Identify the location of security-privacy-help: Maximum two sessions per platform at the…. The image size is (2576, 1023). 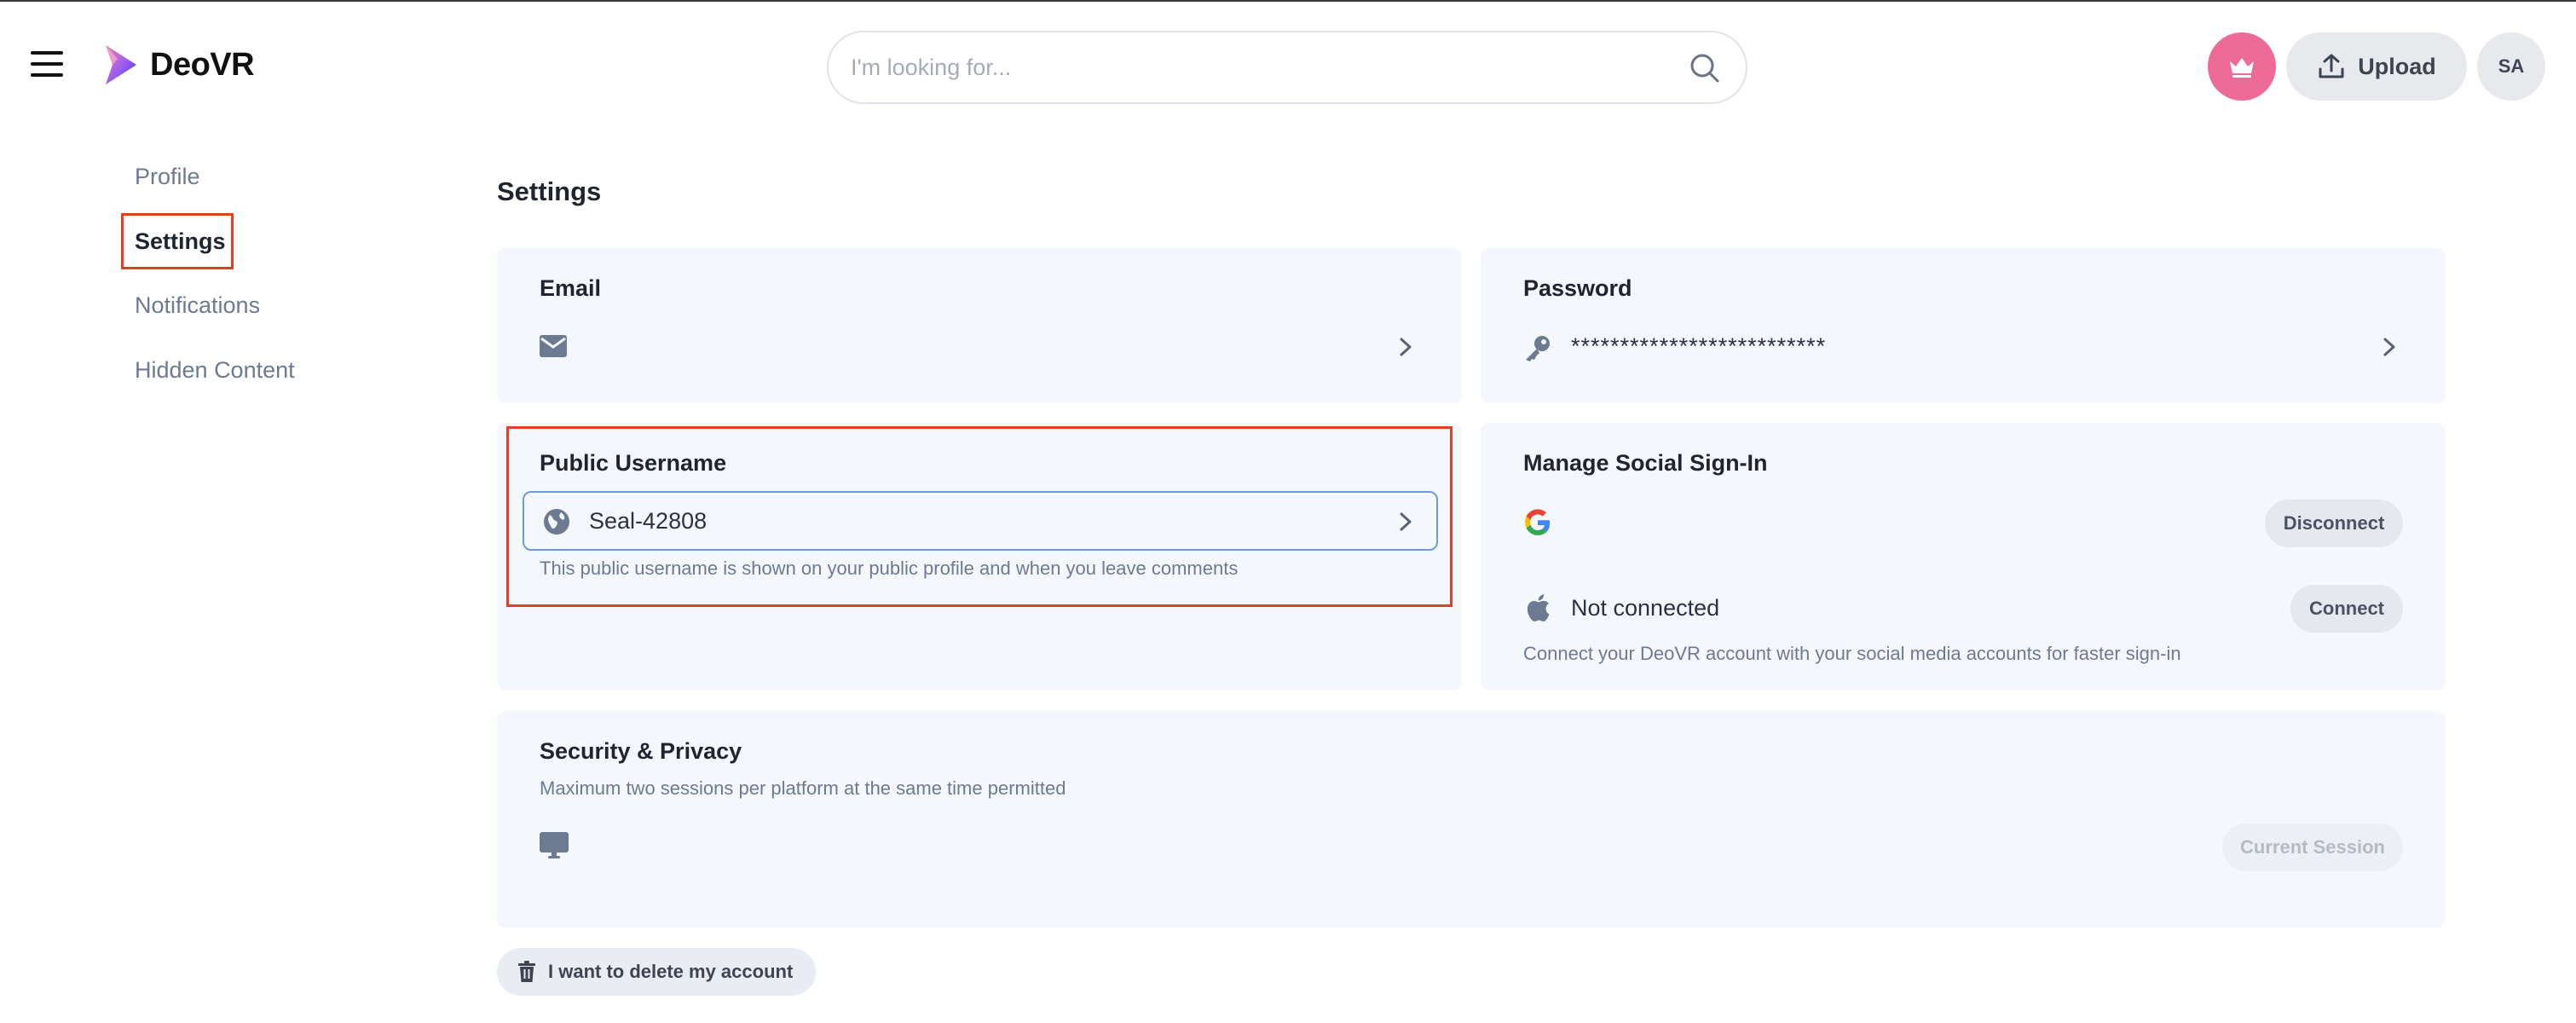
(803, 788).